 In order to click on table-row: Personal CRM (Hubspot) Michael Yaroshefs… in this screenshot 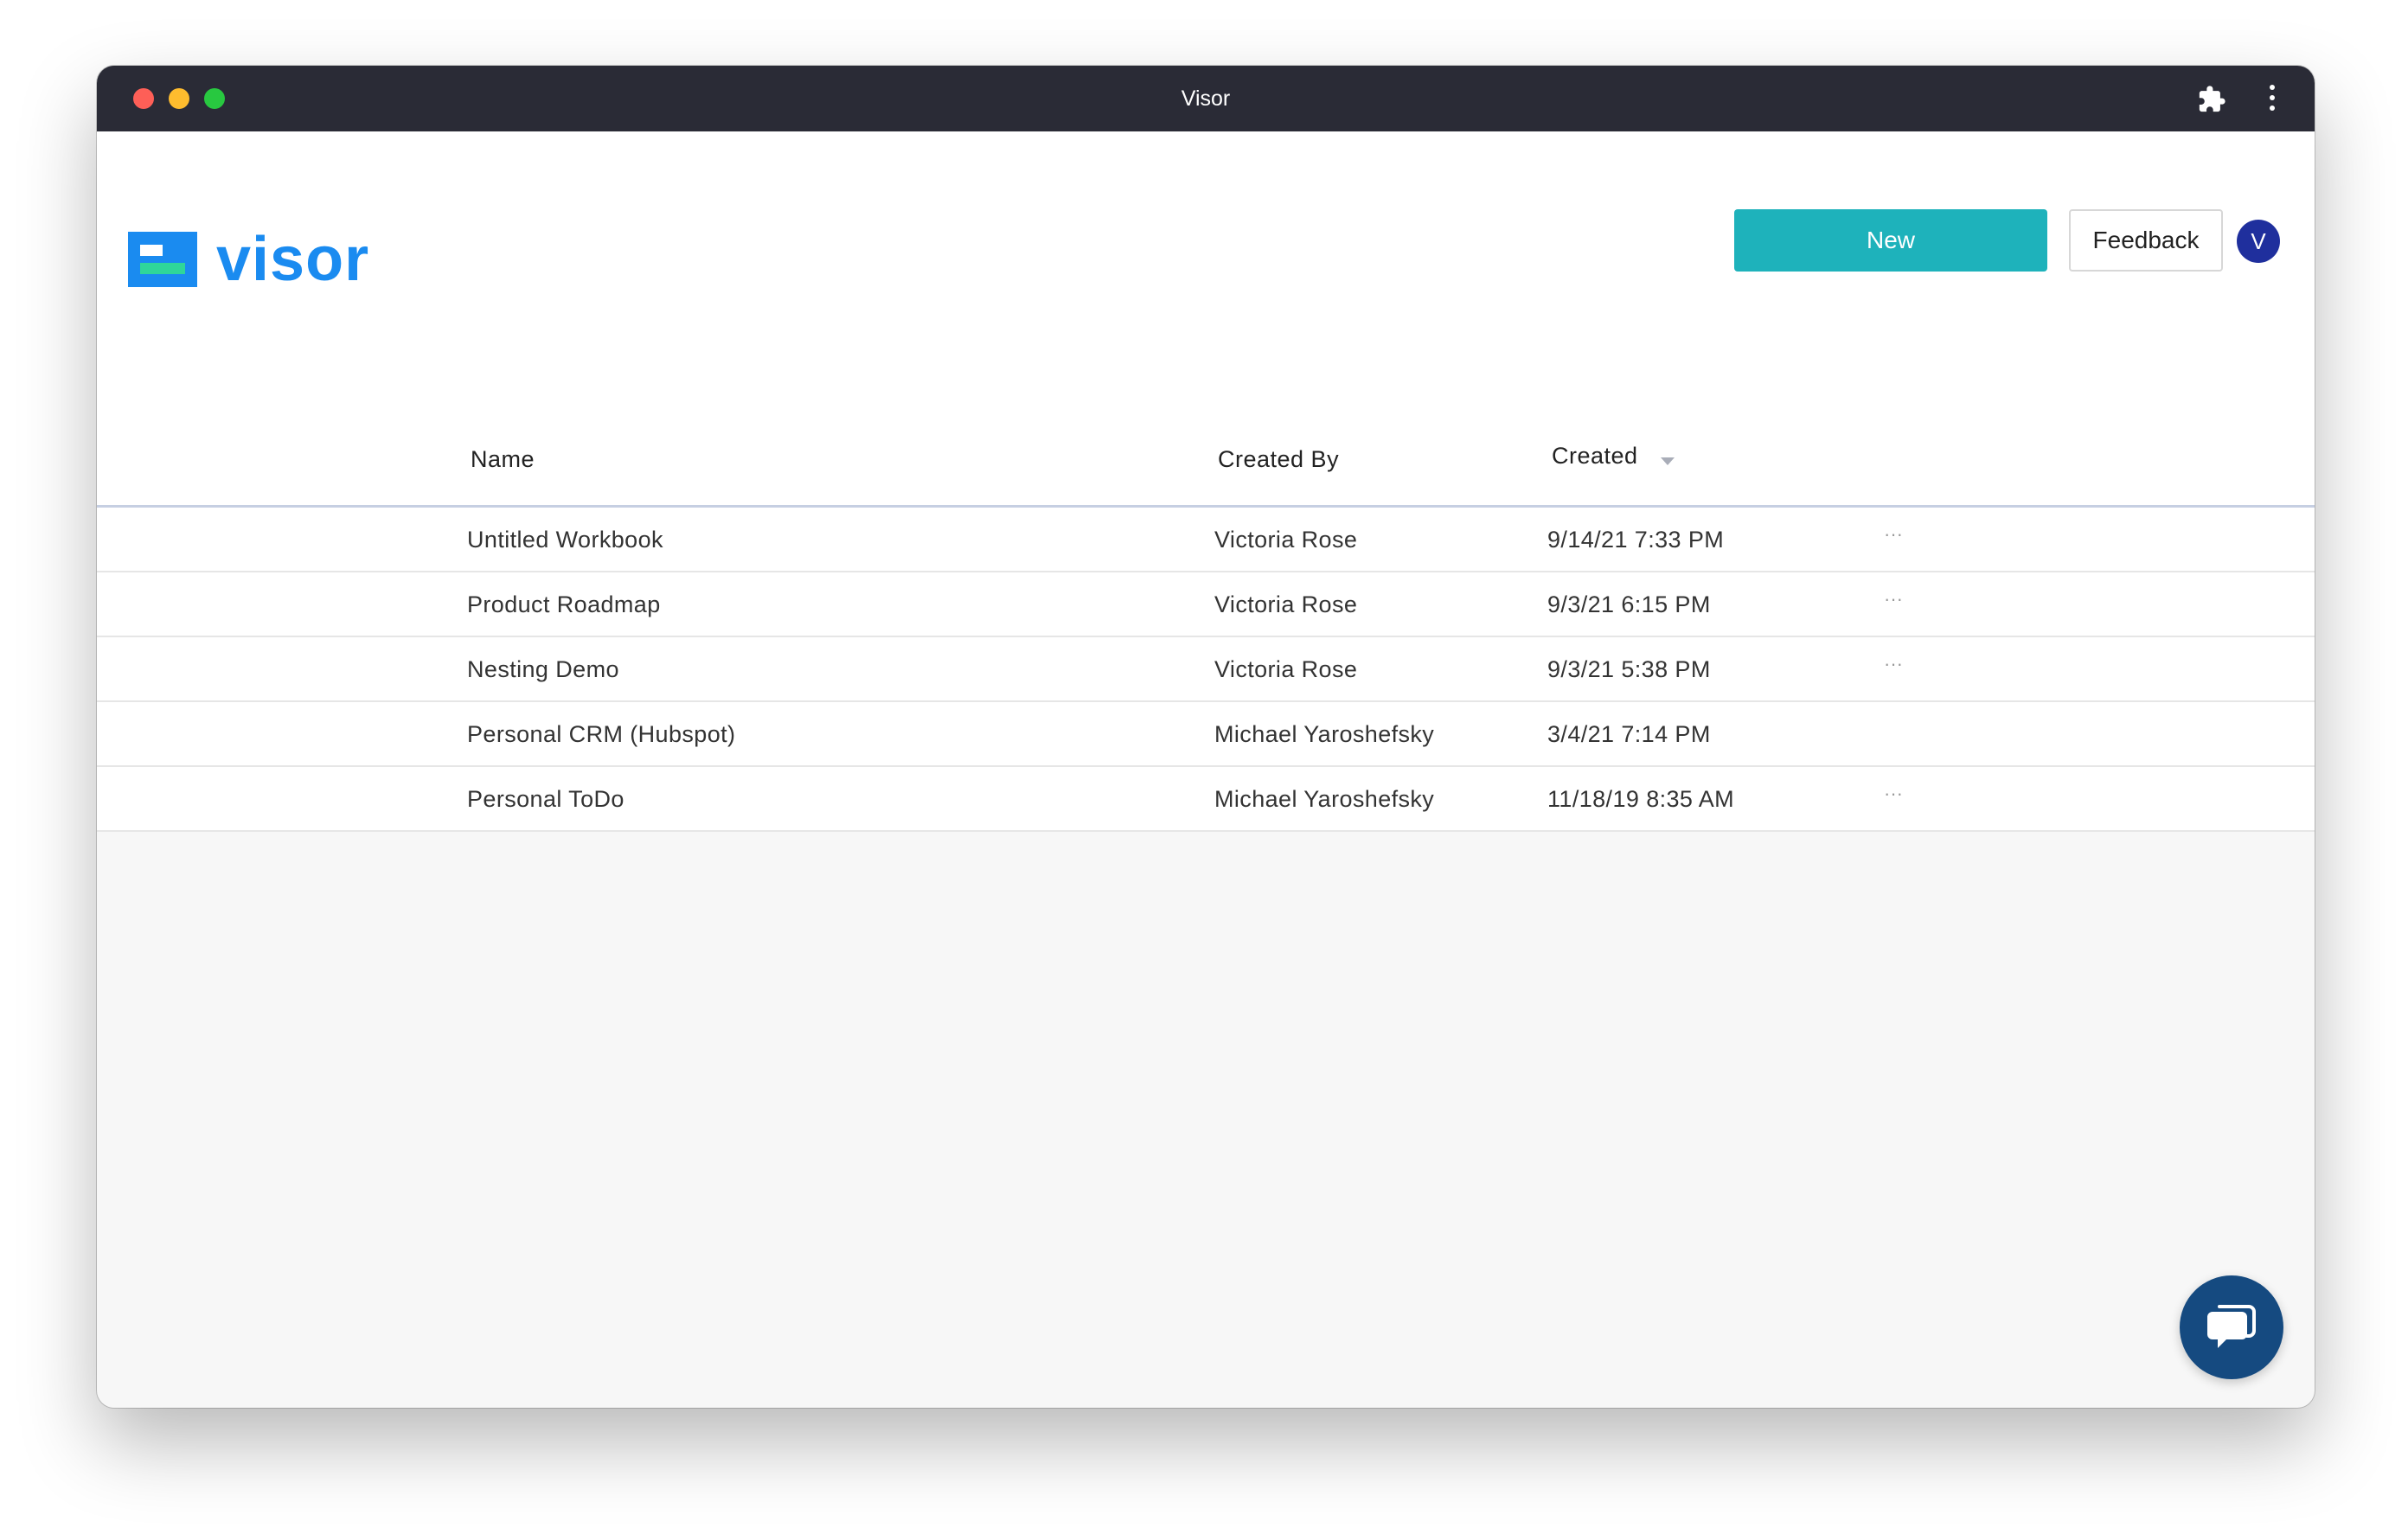, I will do `click(1206, 734)`.